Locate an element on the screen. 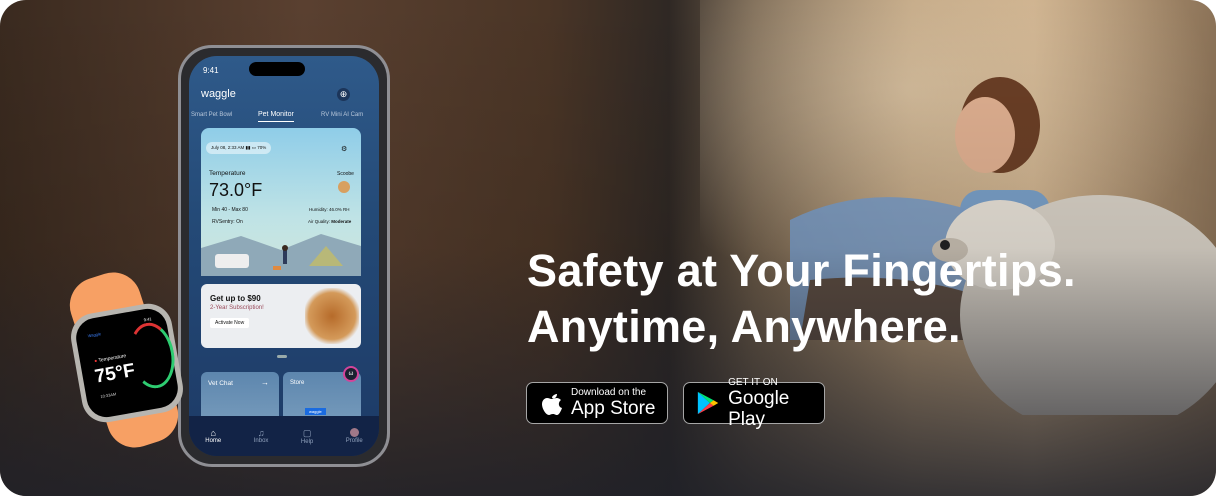 Image resolution: width=1216 pixels, height=496 pixels. app-store-small: Download on the is located at coordinates (609, 392).